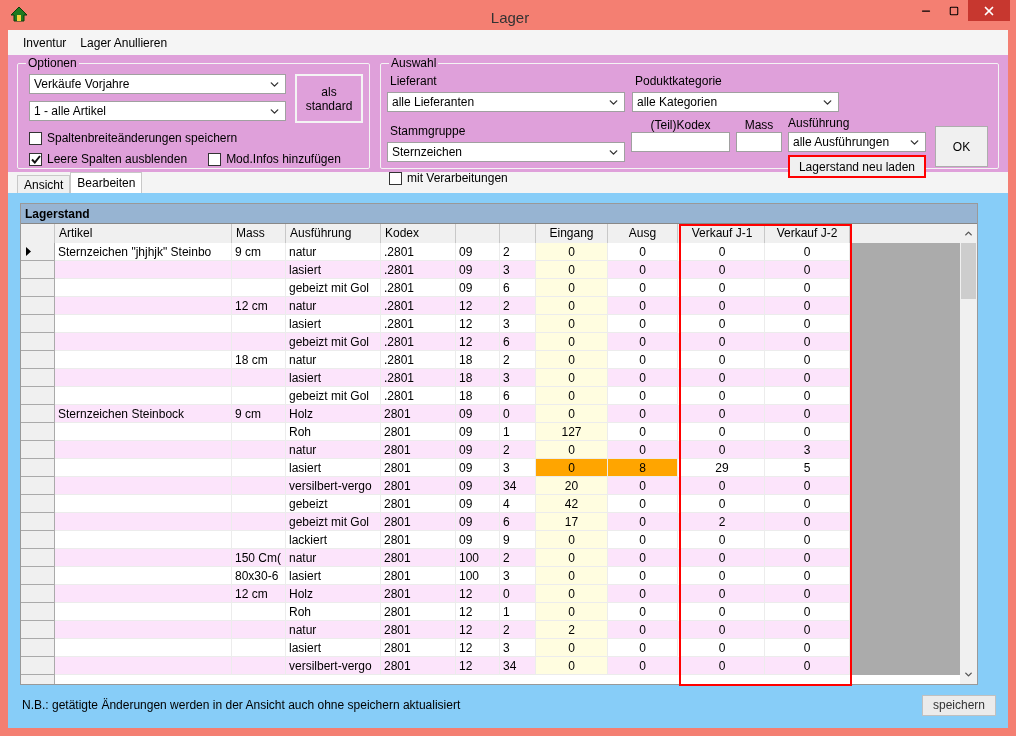  I want to click on table-cell: 9 cm, so click(259, 414).